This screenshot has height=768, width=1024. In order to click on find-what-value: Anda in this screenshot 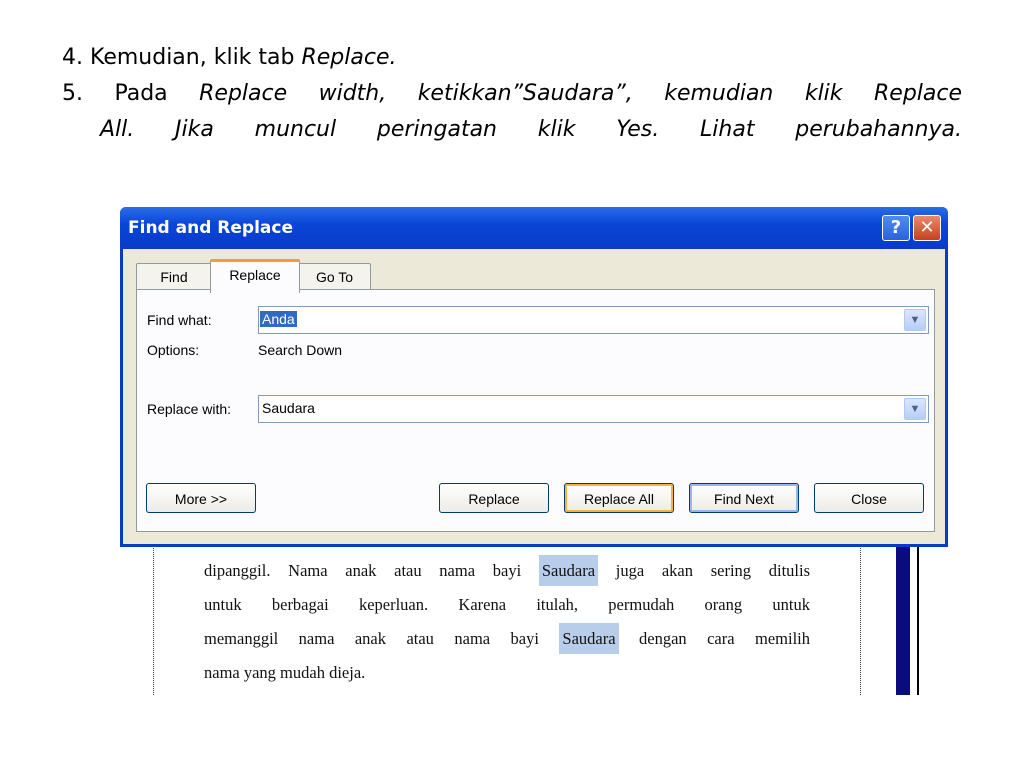, I will do `click(278, 319)`.